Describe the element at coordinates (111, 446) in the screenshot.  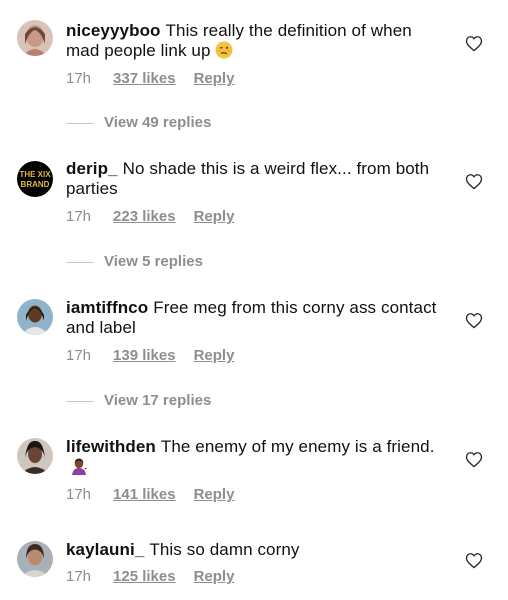
I see `comment-username: lifewithden` at that location.